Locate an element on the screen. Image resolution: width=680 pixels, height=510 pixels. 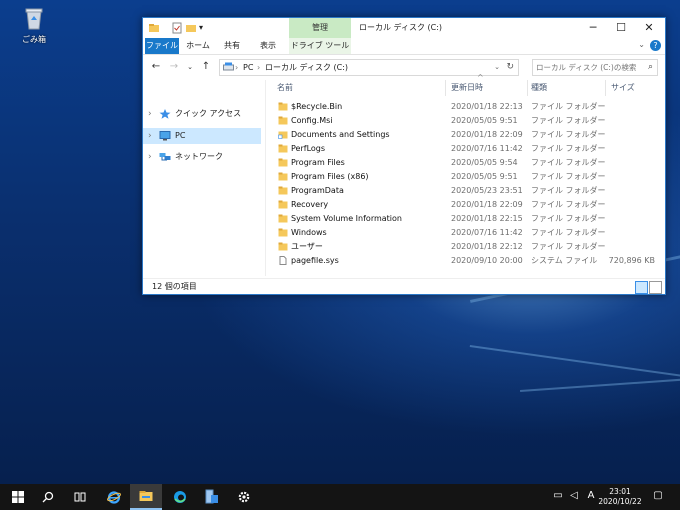
search-icon: ⌕ is located at coordinates (650, 67).